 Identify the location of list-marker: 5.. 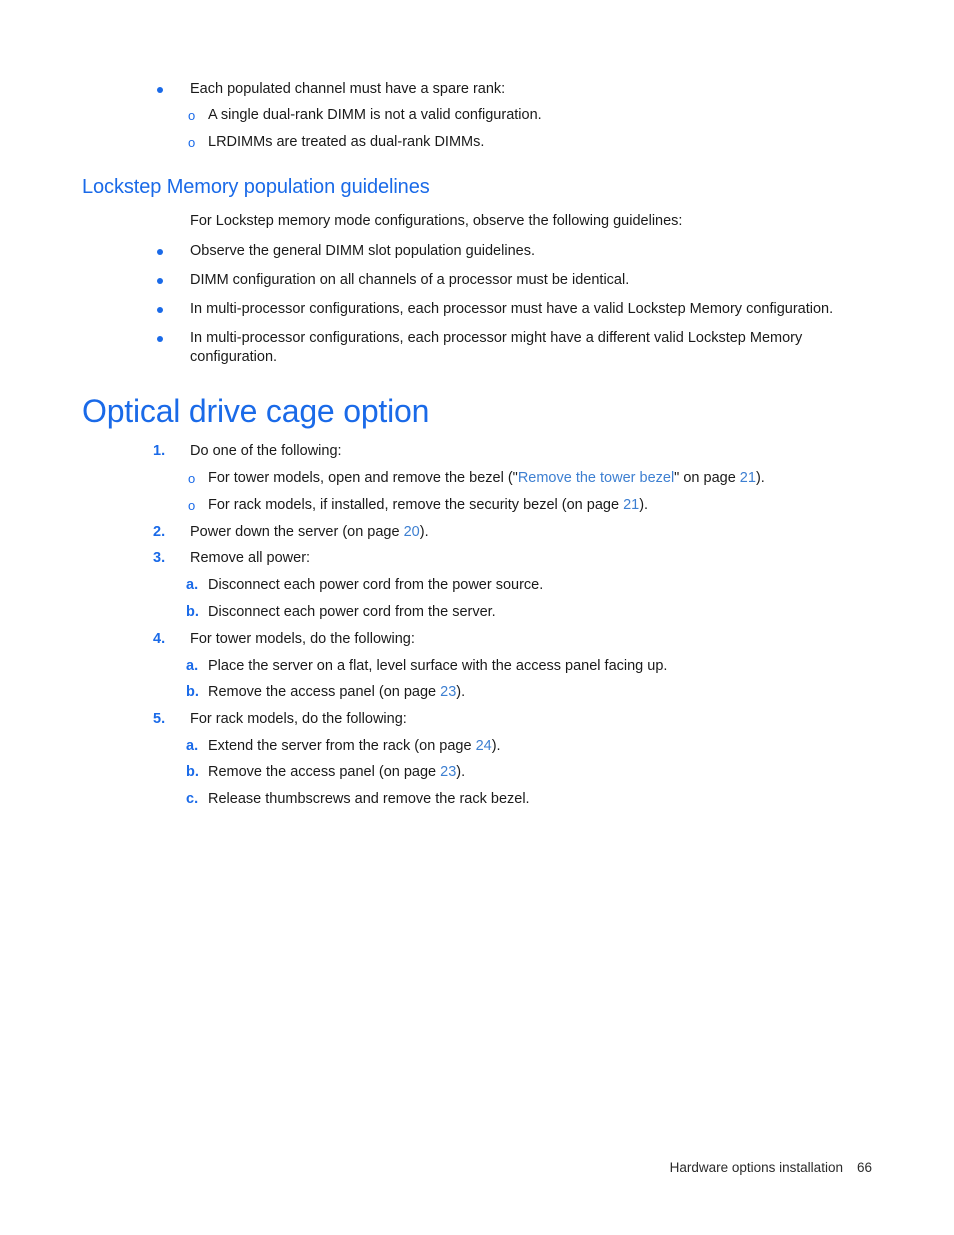
(159, 719).